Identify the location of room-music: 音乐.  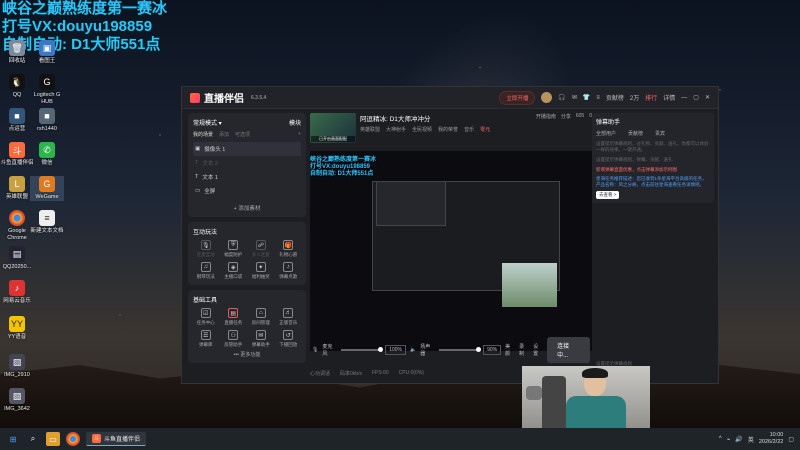
(469, 129).